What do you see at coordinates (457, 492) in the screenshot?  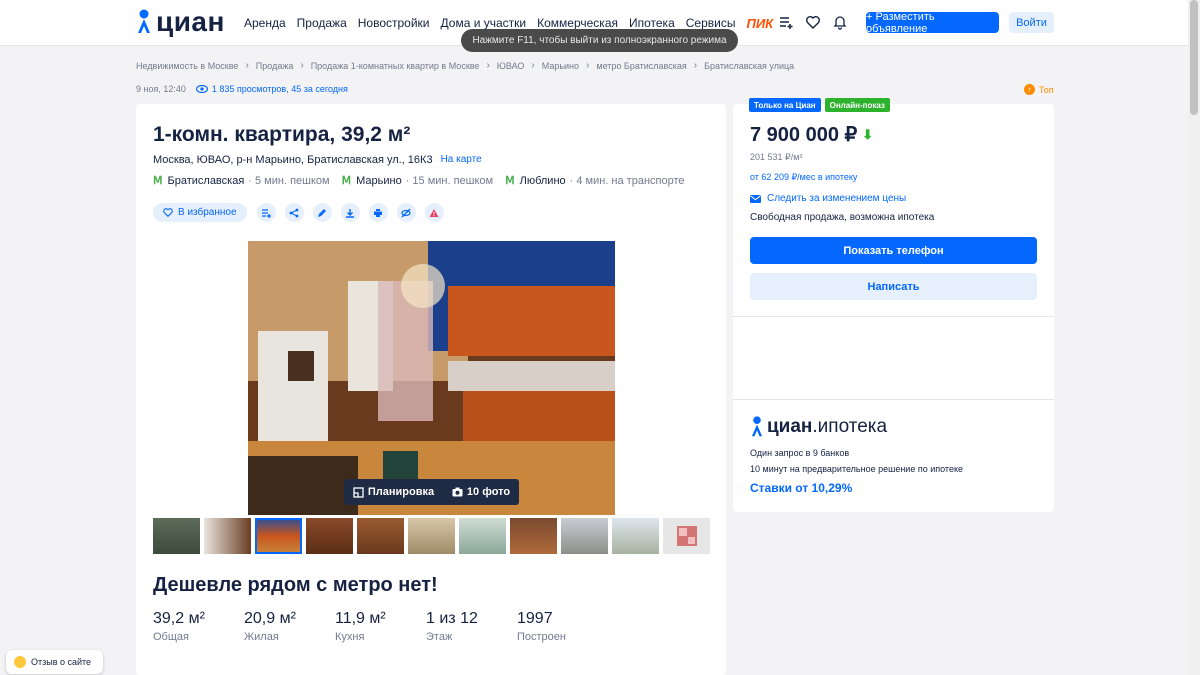 I see `camera-icon` at bounding box center [457, 492].